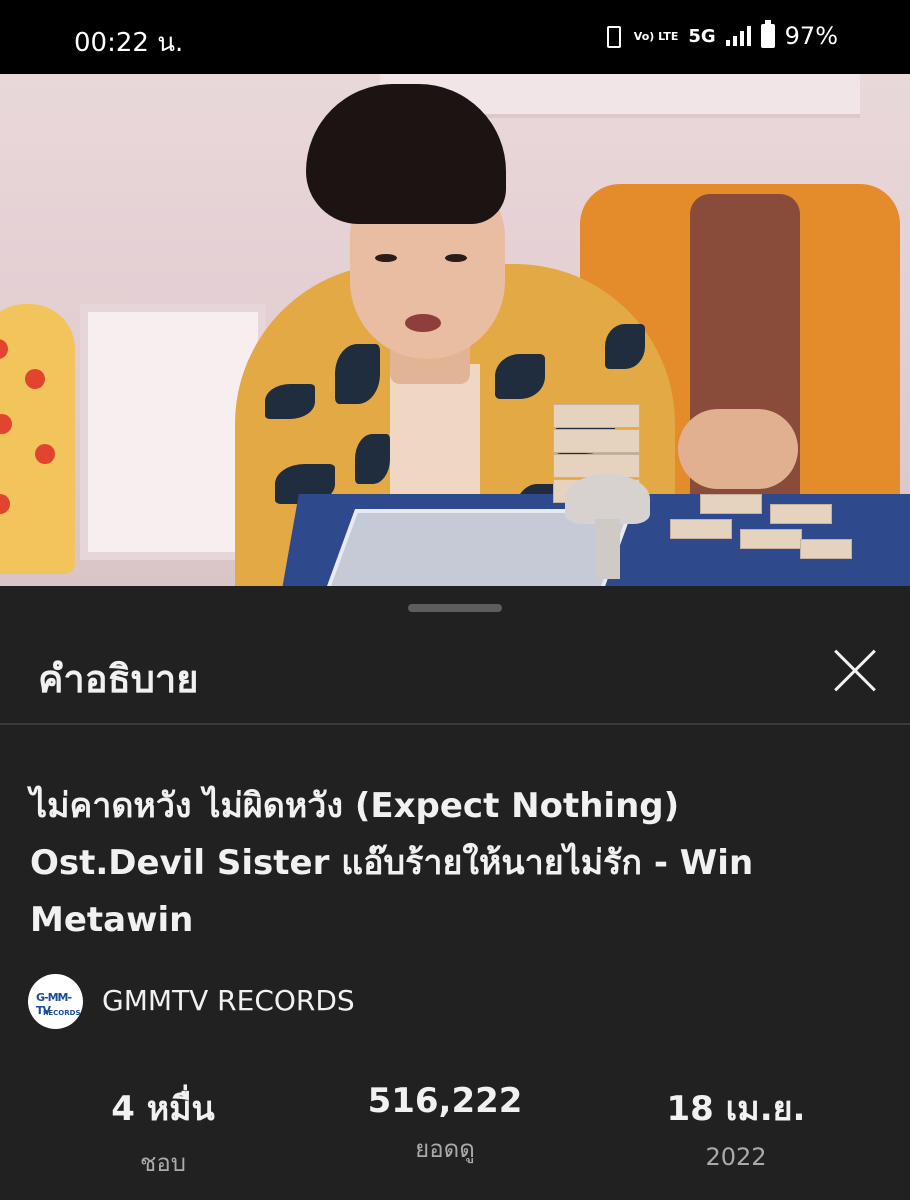  I want to click on video-frame-hair, so click(406, 154).